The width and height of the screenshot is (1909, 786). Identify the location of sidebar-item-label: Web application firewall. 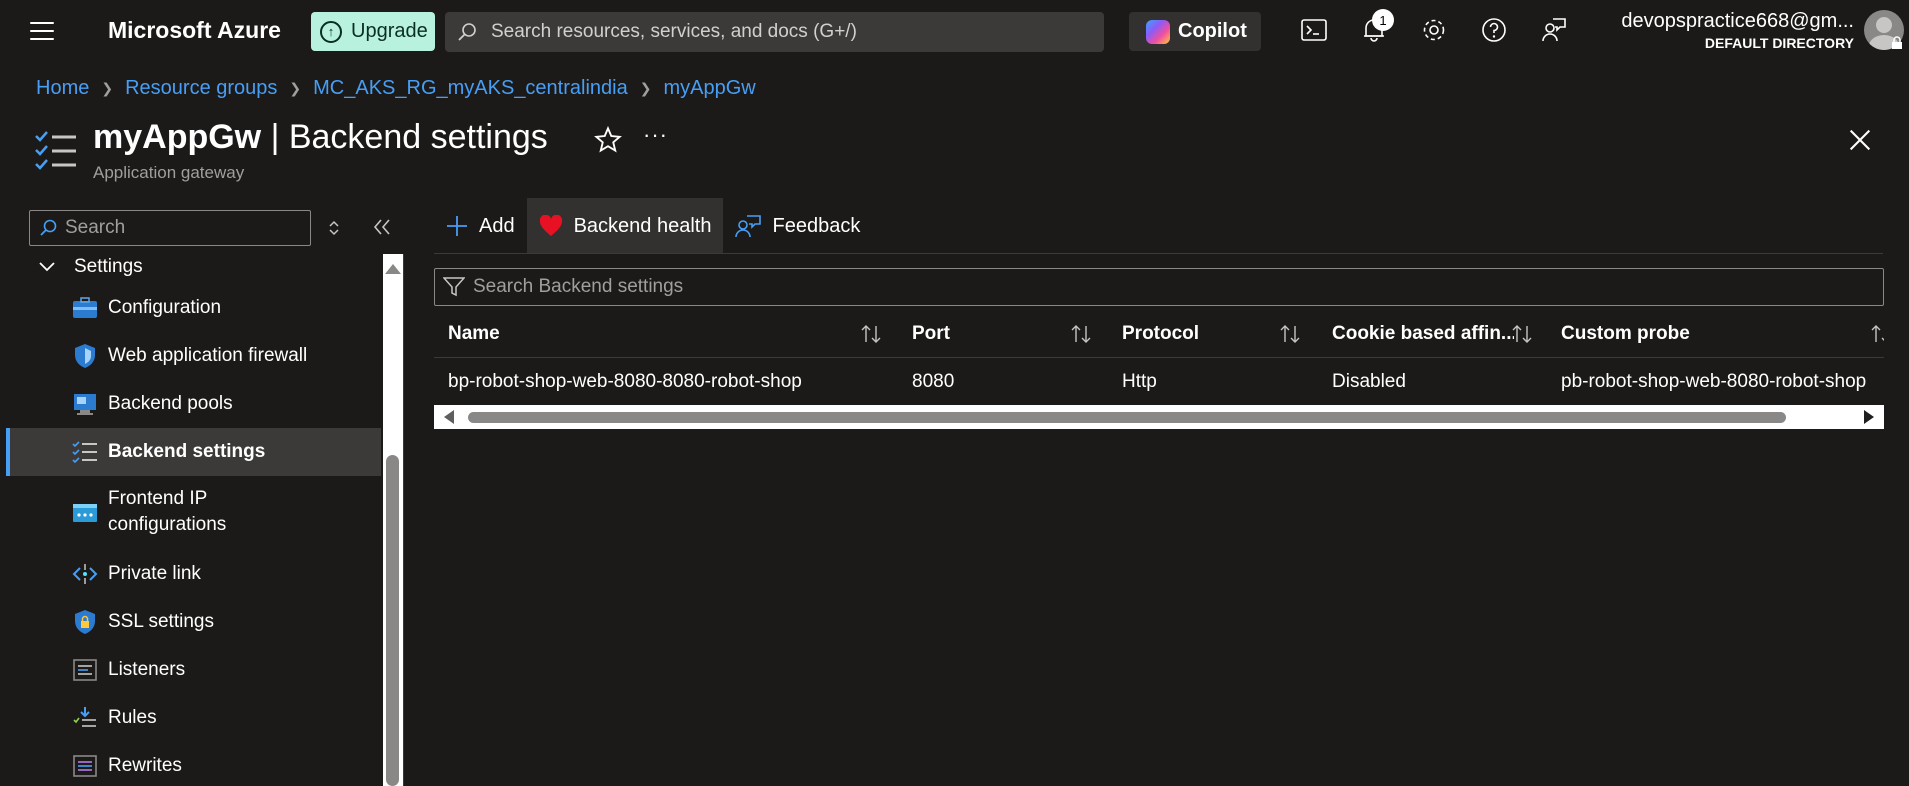
(208, 355).